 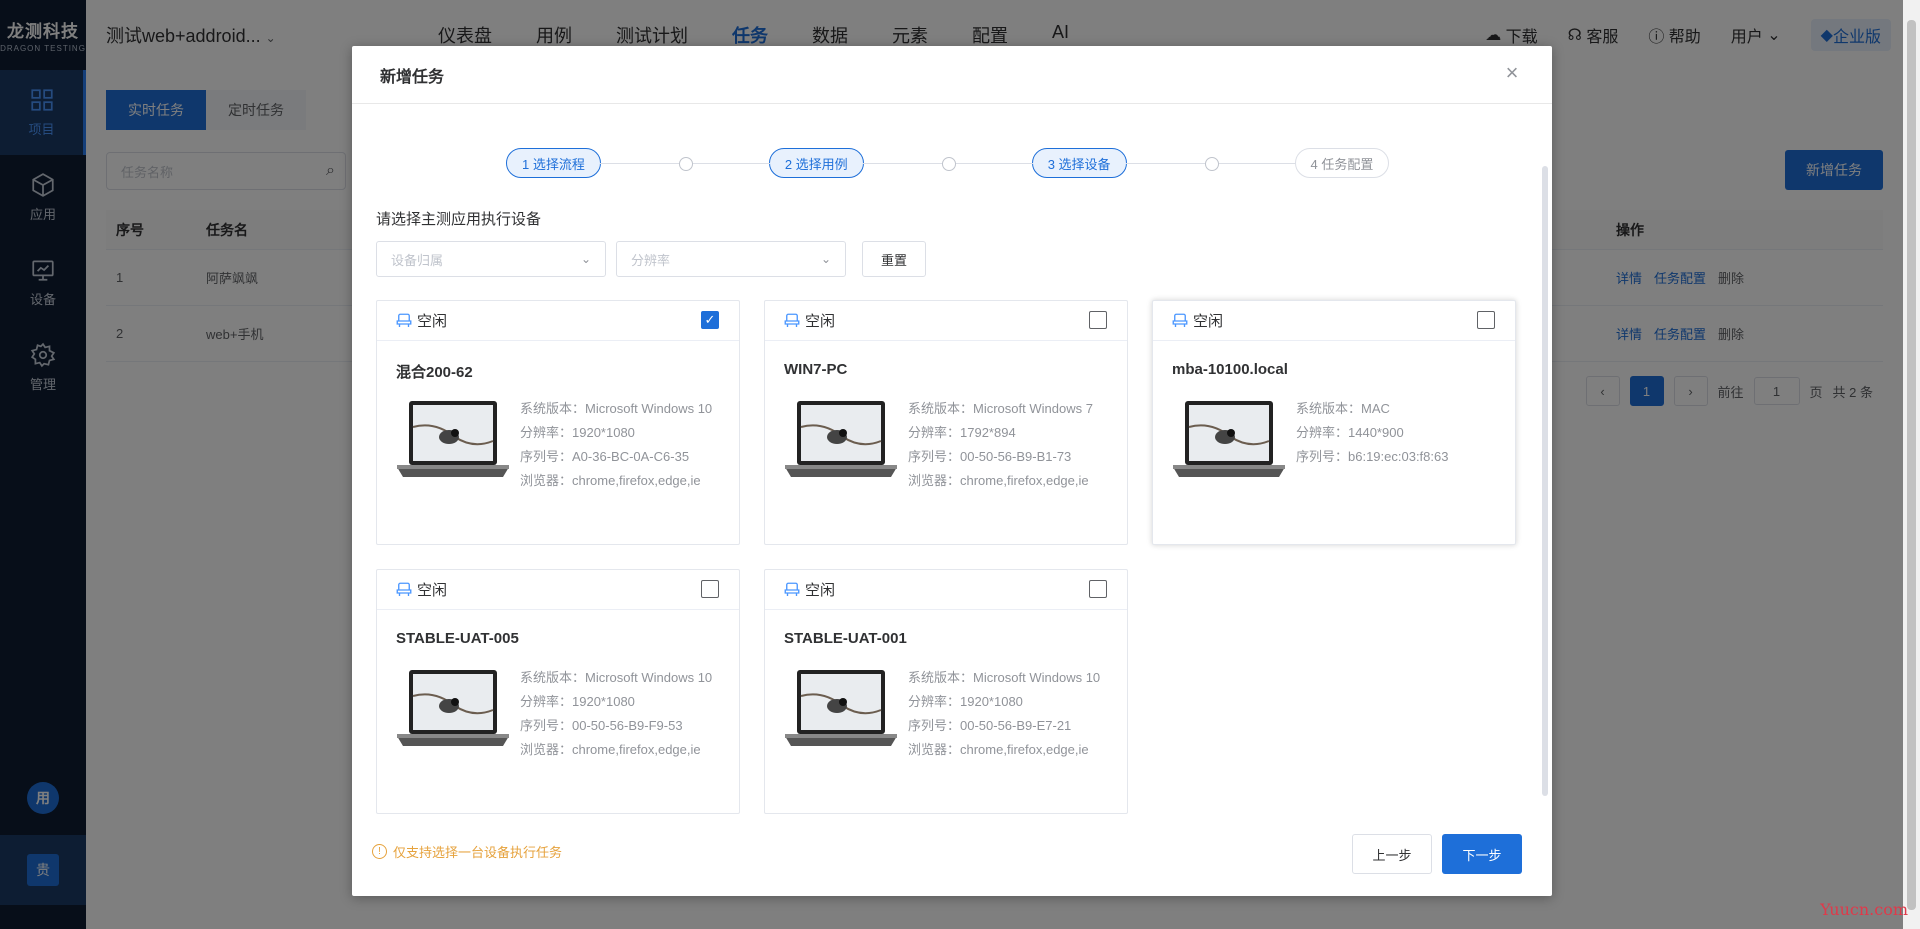 What do you see at coordinates (990, 725) in the screenshot?
I see `device-serial: 序列号：00-50-56-B9-E7-21` at bounding box center [990, 725].